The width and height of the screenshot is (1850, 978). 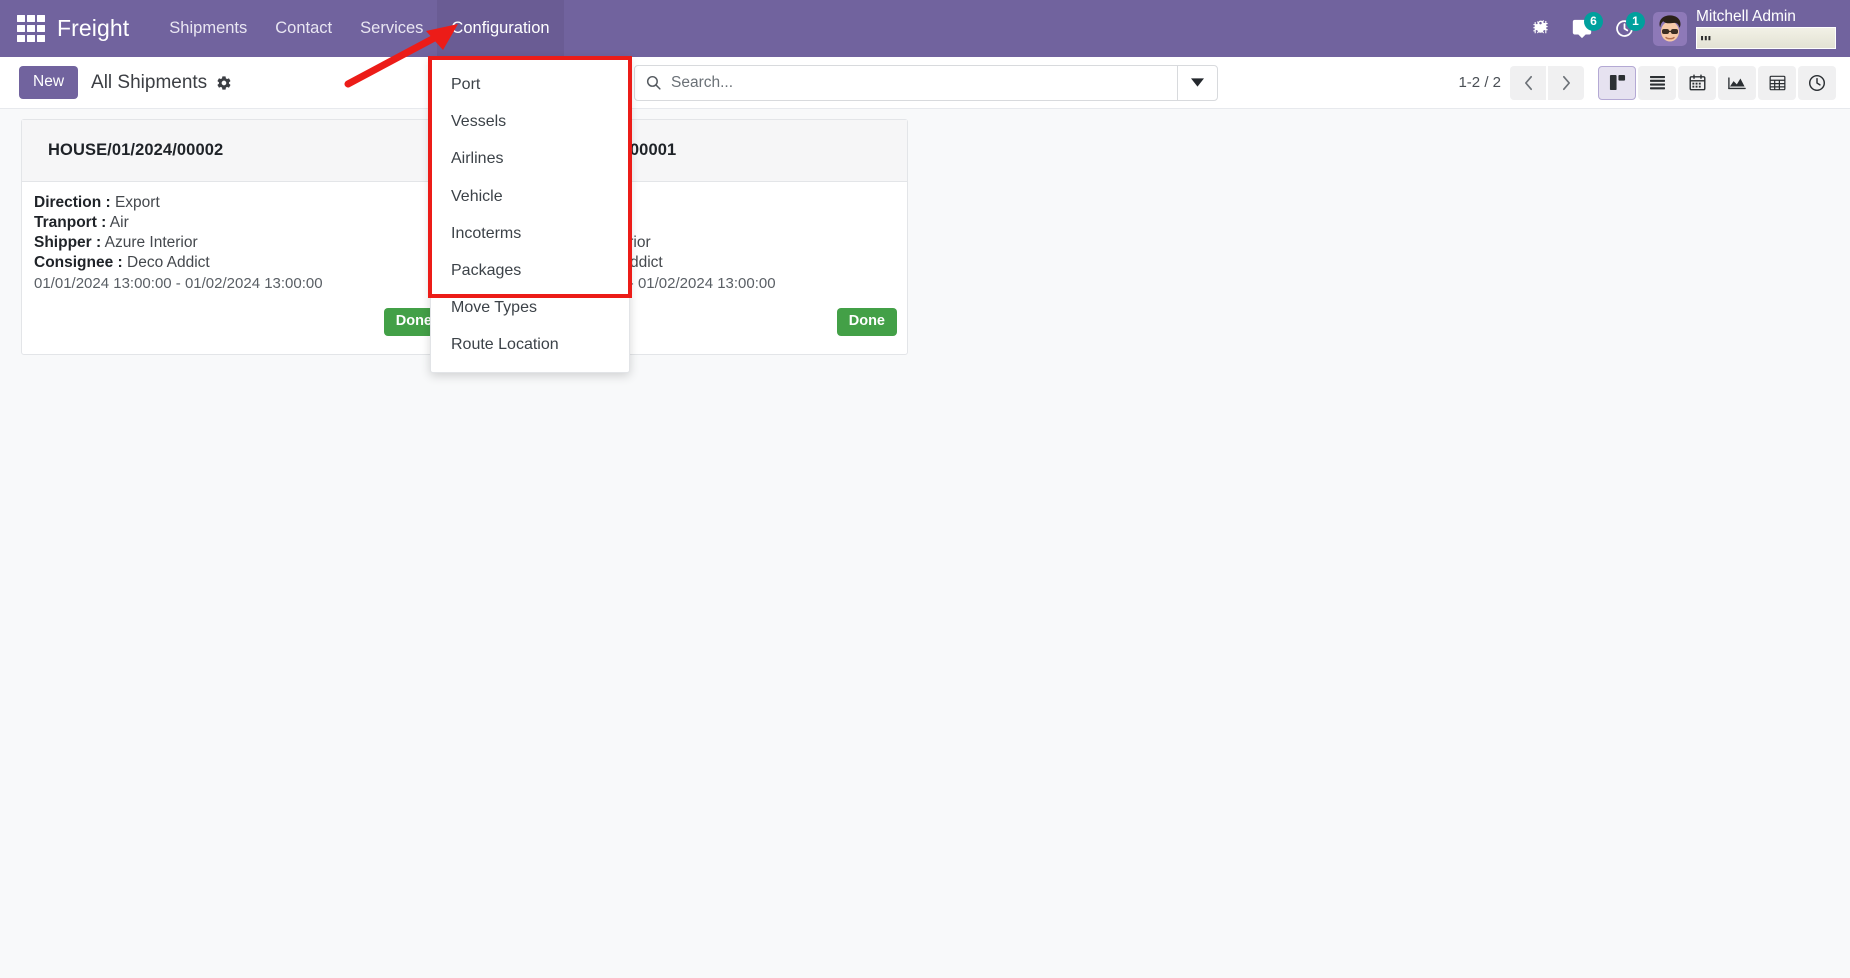 What do you see at coordinates (1479, 82) in the screenshot?
I see `pager-value: 1-2 / 2` at bounding box center [1479, 82].